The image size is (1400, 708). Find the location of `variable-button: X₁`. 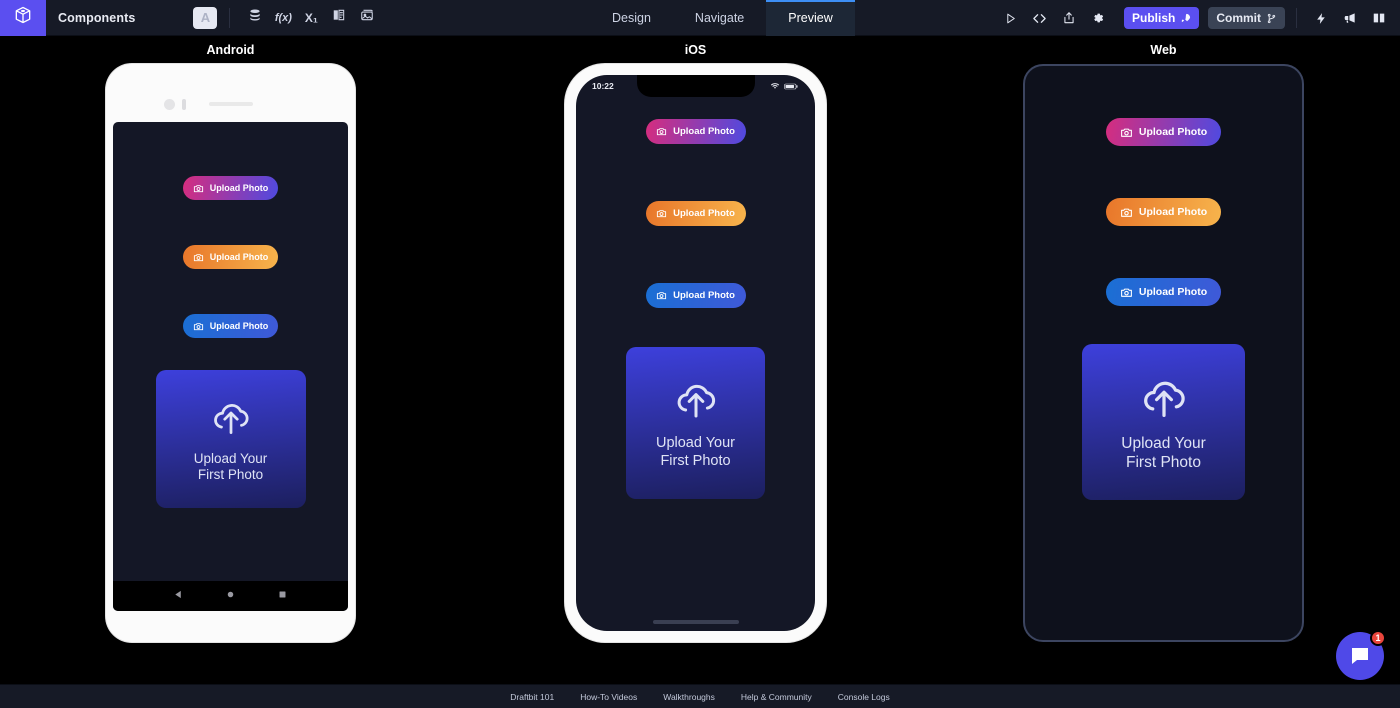

variable-button: X₁ is located at coordinates (311, 18).